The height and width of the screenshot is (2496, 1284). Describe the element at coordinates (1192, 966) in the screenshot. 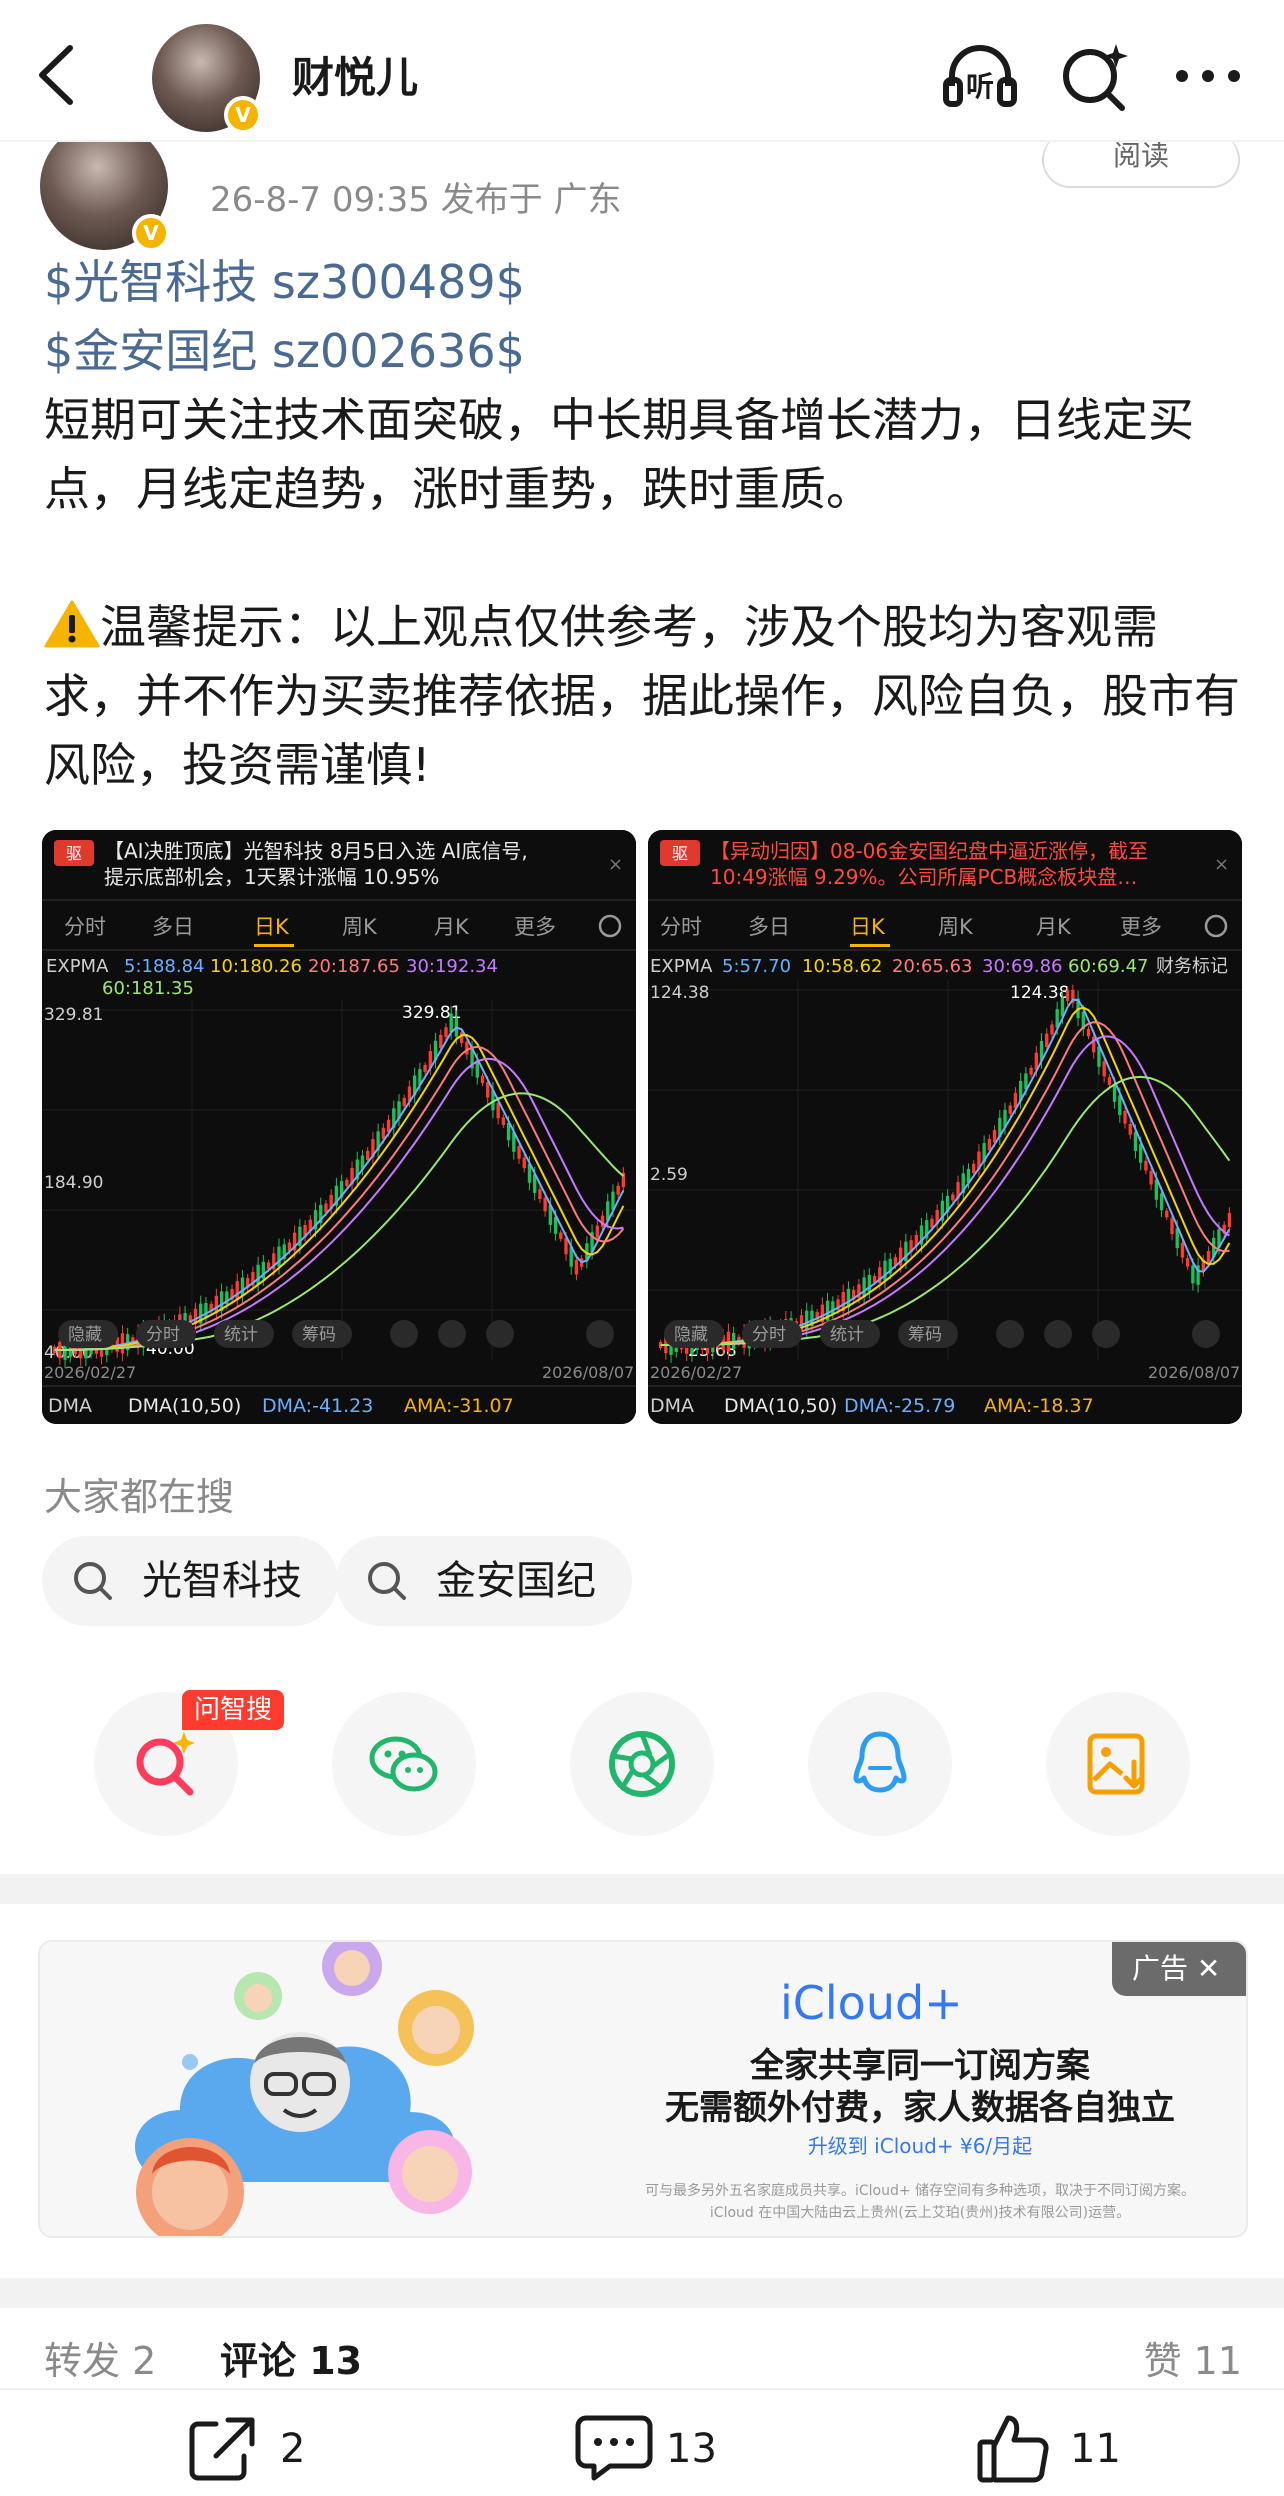

I see `chart2-finance-mark: 财务标记` at that location.